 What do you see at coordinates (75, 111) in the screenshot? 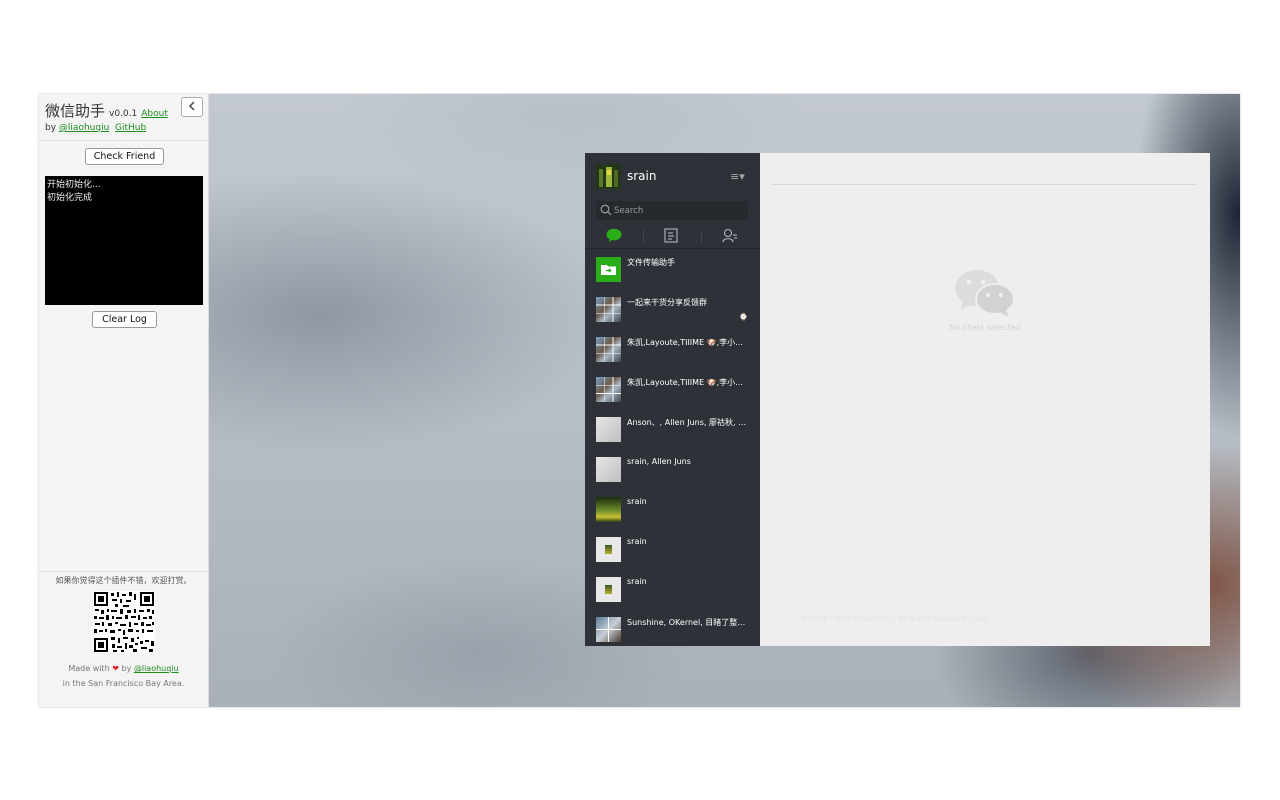
I see `plugin-name: 微信助手` at bounding box center [75, 111].